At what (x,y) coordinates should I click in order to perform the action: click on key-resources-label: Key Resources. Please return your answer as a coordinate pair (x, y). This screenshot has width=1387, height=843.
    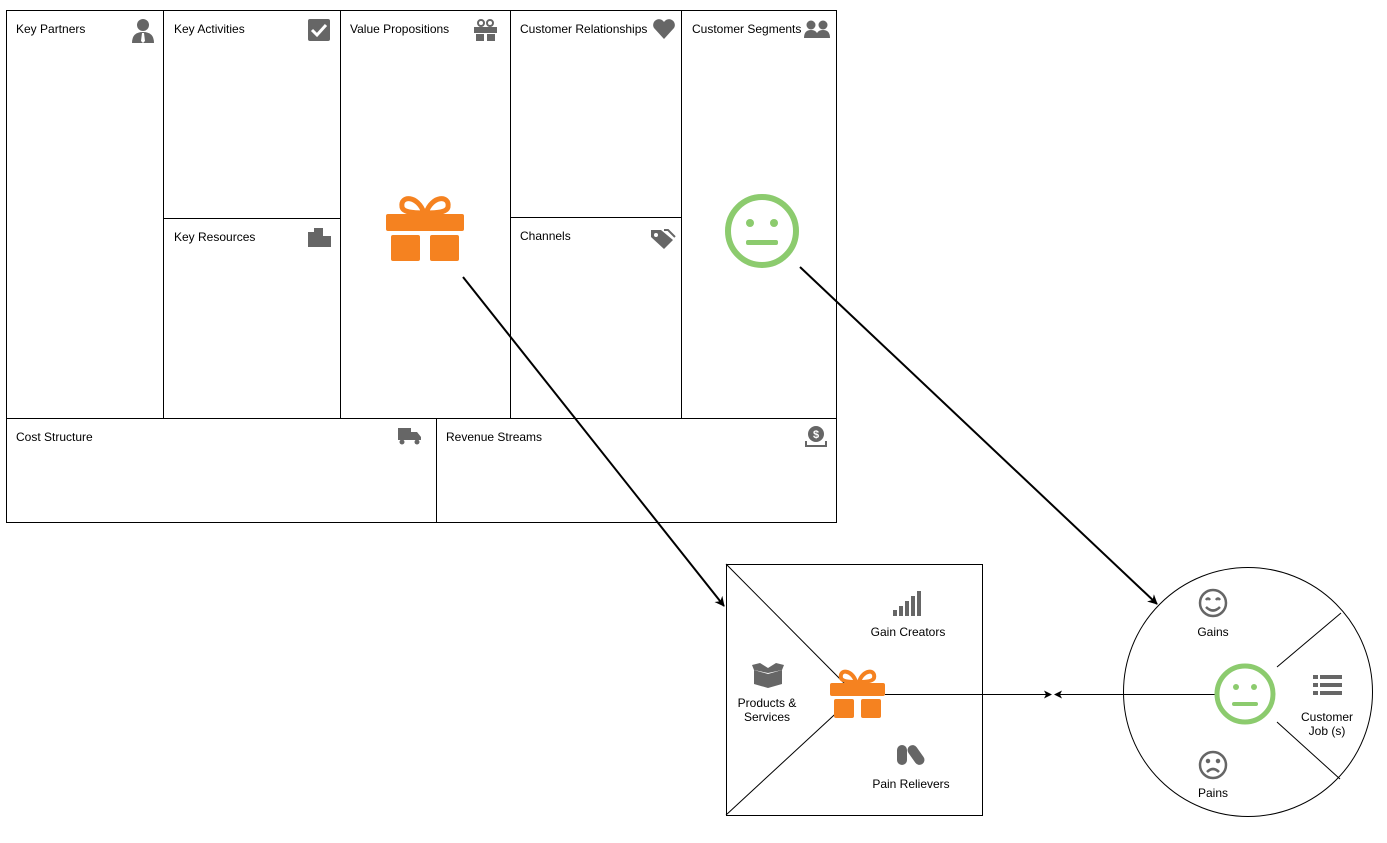
    Looking at the image, I should click on (215, 237).